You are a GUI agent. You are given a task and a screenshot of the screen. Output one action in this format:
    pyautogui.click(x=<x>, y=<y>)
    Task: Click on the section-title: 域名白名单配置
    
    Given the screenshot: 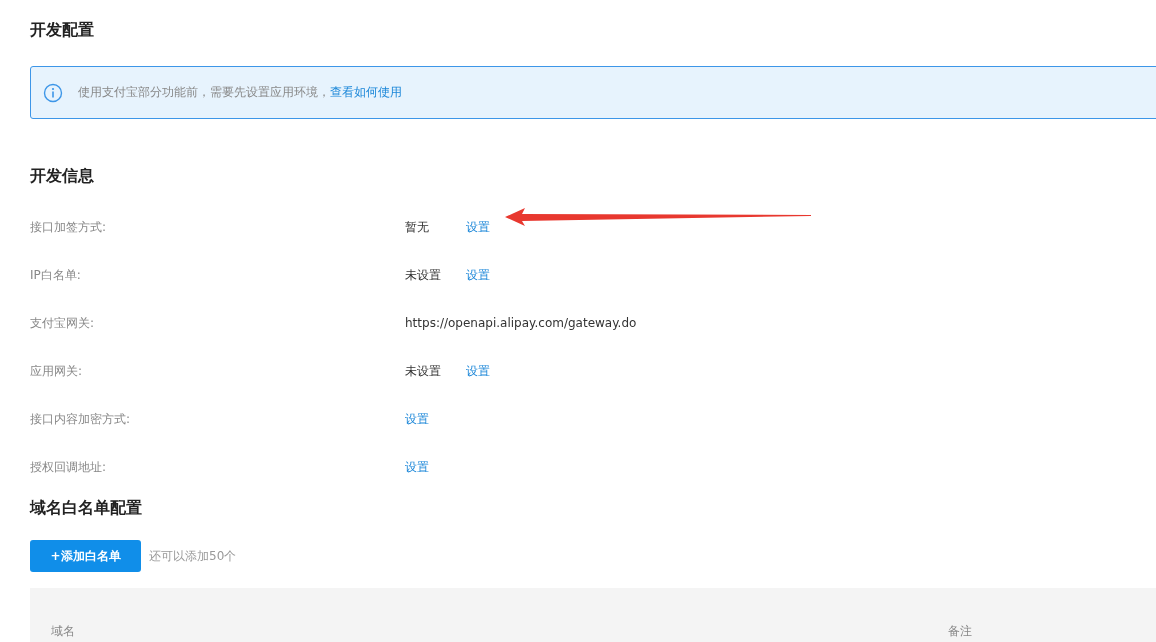 What is the action you would take?
    pyautogui.click(x=86, y=508)
    